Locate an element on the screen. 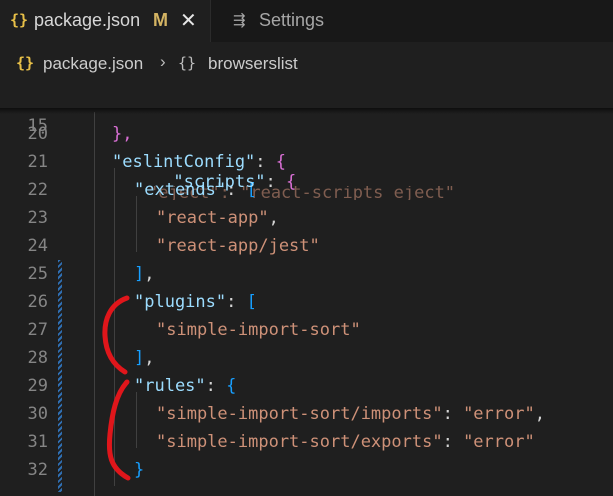  tab-bar: {} package.json M ✕ ⇶ Settings is located at coordinates (306, 21).